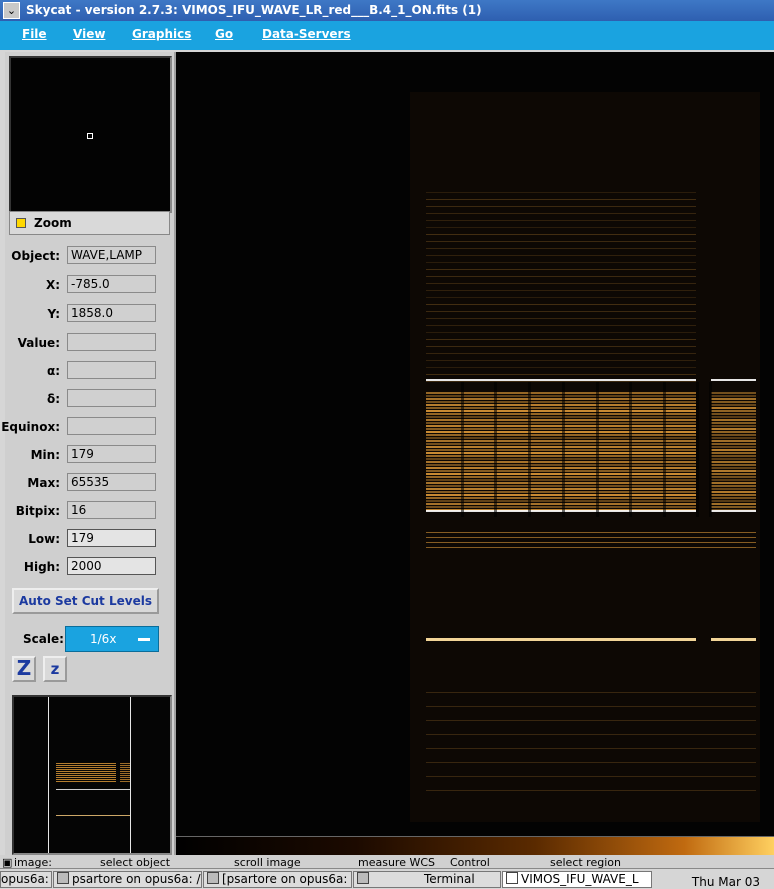 This screenshot has width=774, height=889. Describe the element at coordinates (87, 428) in the screenshot. I see `field-equinox: Equinox:` at that location.